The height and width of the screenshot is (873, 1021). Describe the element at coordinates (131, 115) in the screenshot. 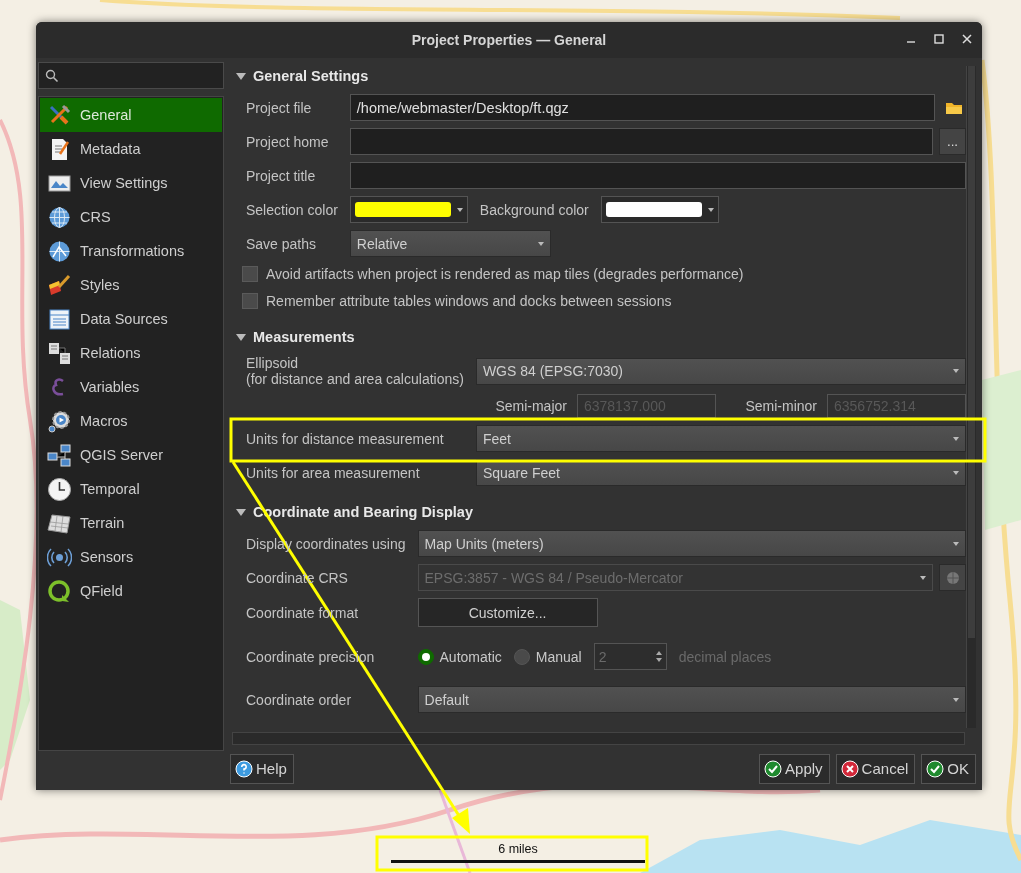

I see `sidebar-item: General` at that location.